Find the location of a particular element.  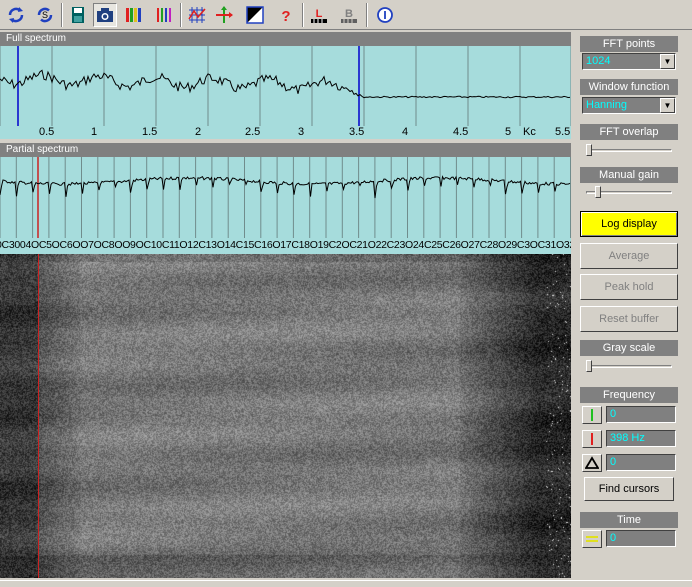

green-cursor-button is located at coordinates (592, 415).